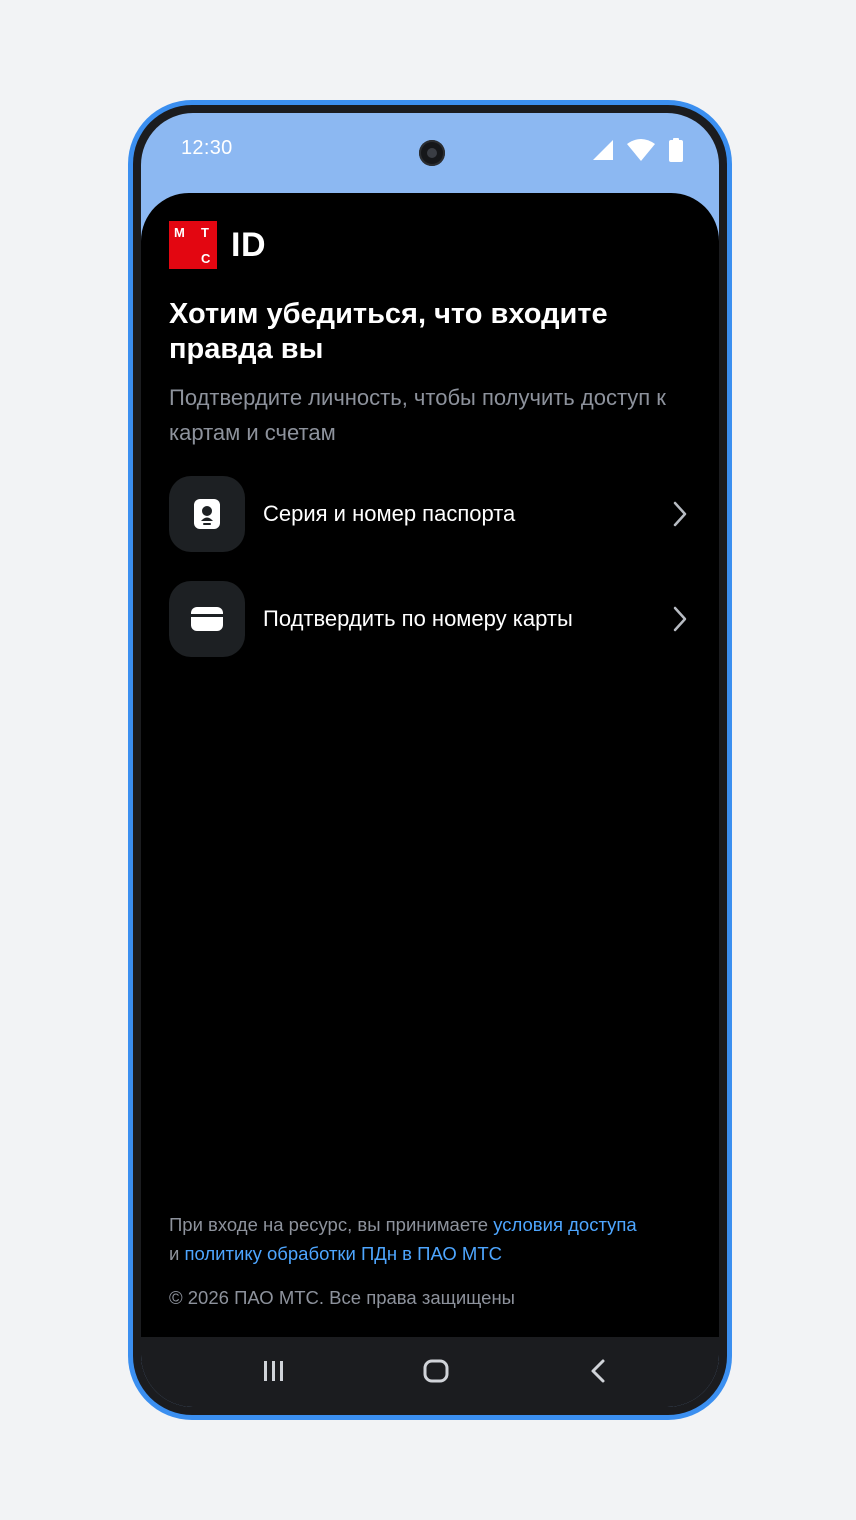  I want to click on home-icon, so click(436, 1371).